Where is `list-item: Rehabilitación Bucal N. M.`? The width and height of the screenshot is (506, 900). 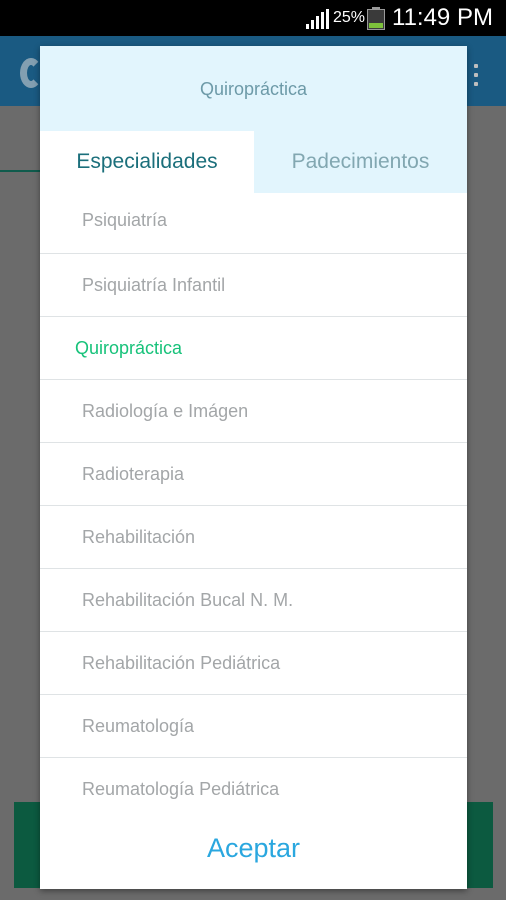
list-item: Rehabilitación Bucal N. M. is located at coordinates (253, 600).